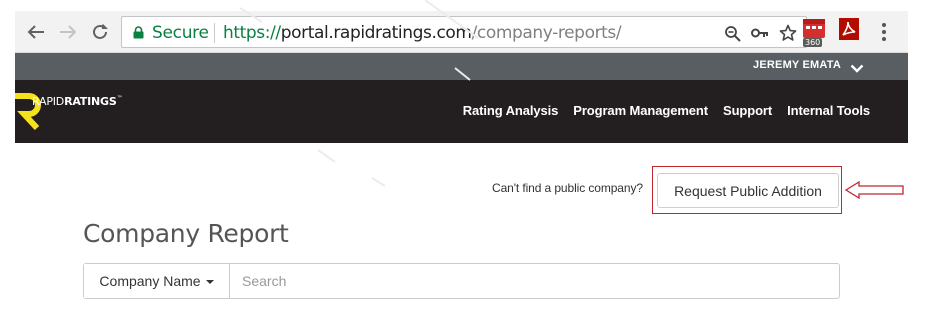  Describe the element at coordinates (640, 110) in the screenshot. I see `nav-program-management: Program Management` at that location.